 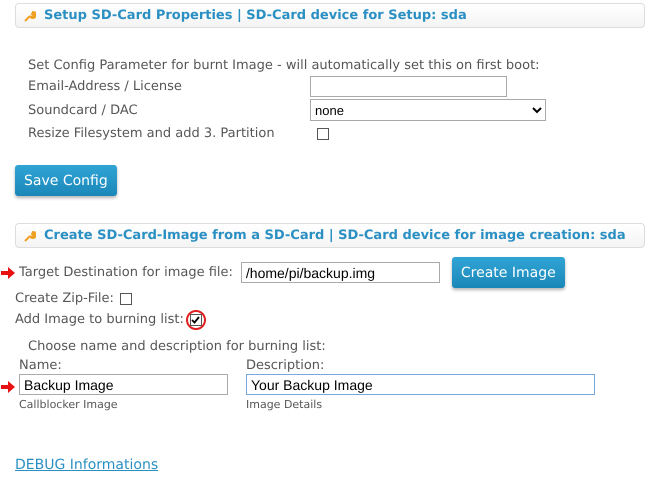 What do you see at coordinates (177, 347) in the screenshot?
I see `instruction-text: Choose name and description for burning list:` at bounding box center [177, 347].